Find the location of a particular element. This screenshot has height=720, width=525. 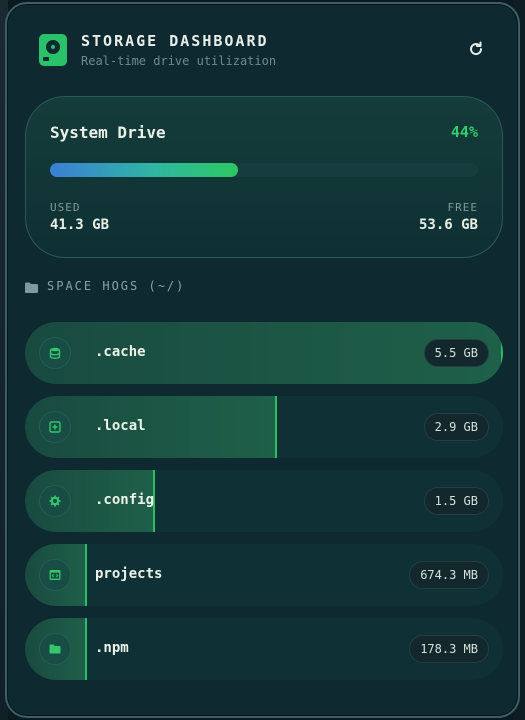

drive-usage-fill is located at coordinates (144, 170).